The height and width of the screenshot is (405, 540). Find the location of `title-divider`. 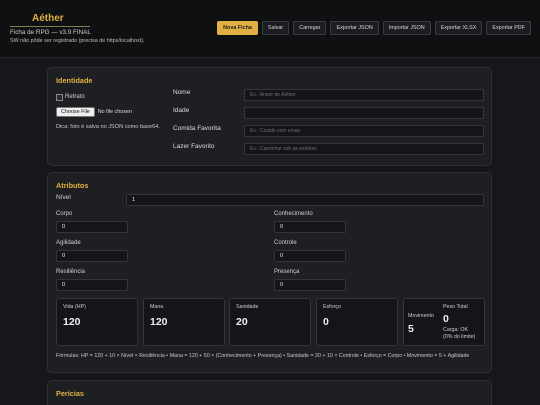

title-divider is located at coordinates (50, 26).